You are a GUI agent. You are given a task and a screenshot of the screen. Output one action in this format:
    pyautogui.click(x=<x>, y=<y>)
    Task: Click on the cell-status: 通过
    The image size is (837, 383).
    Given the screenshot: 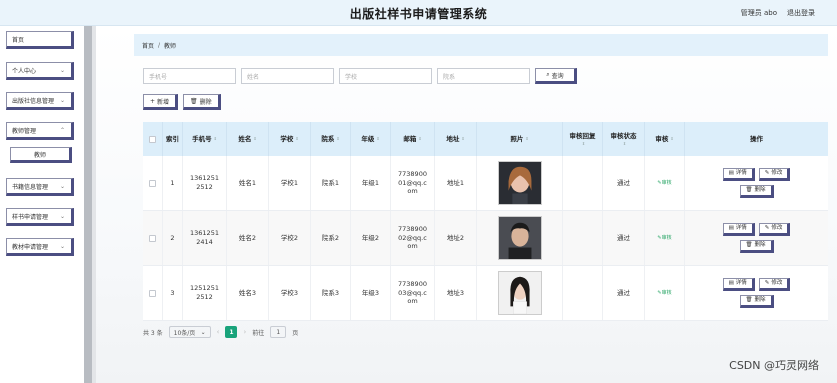 What is the action you would take?
    pyautogui.click(x=624, y=293)
    